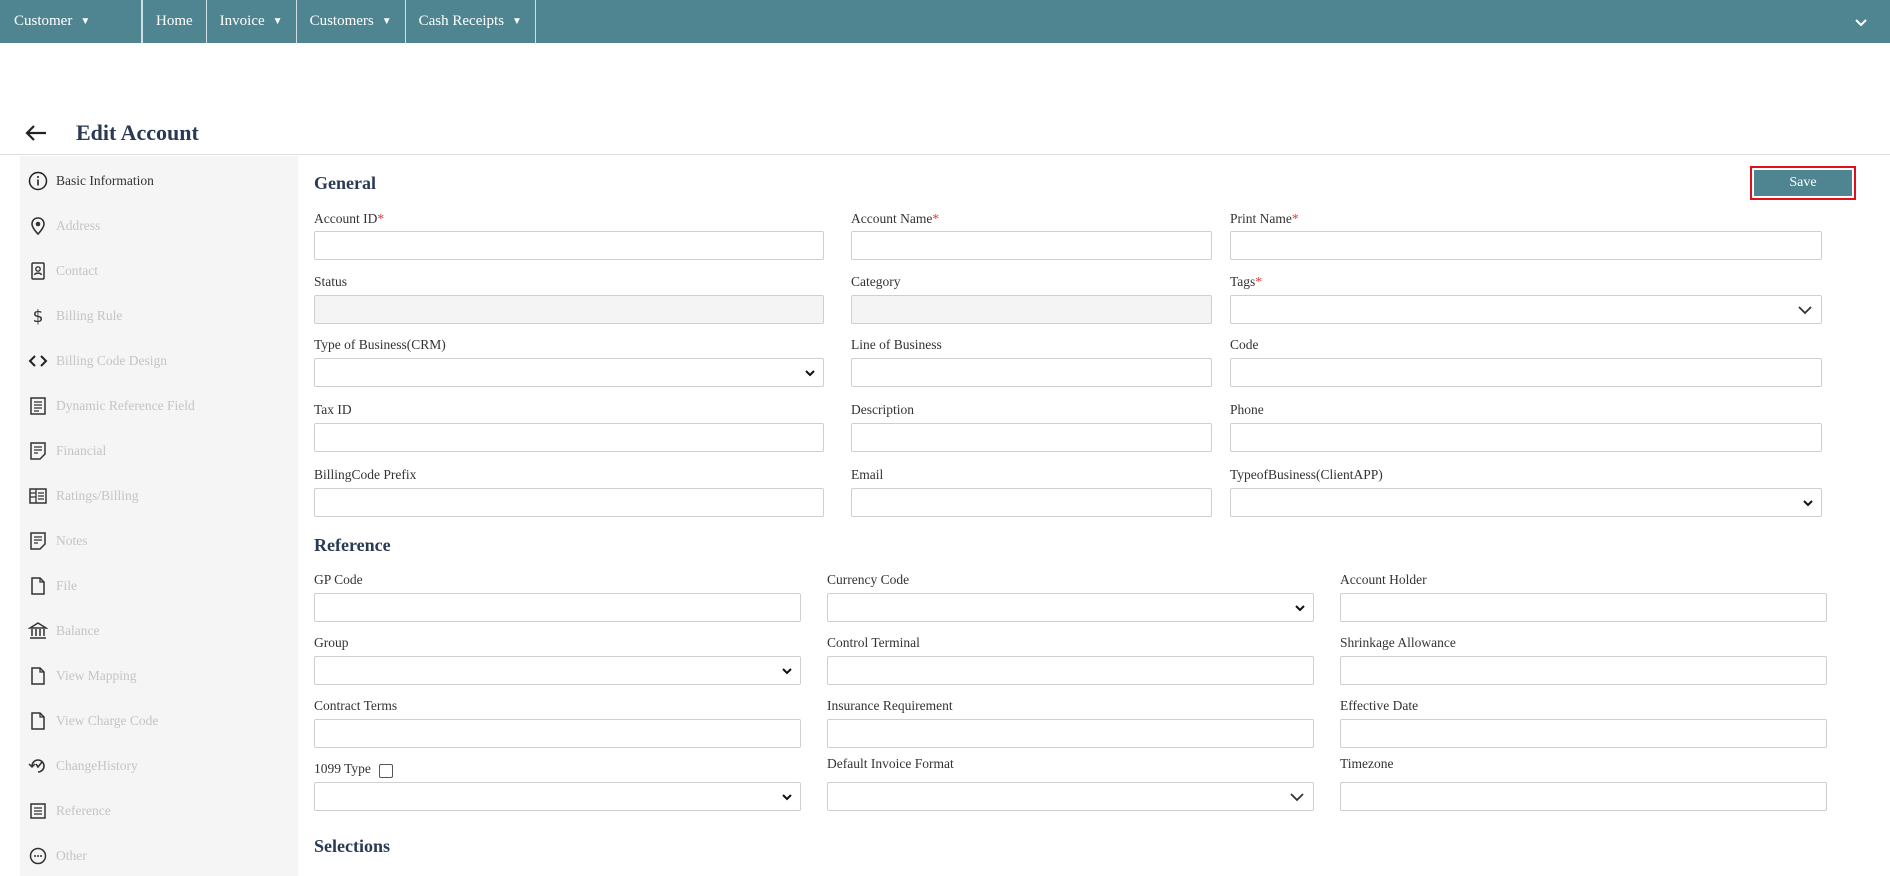 The image size is (1890, 876). Describe the element at coordinates (569, 437) in the screenshot. I see `tax-id-input` at that location.